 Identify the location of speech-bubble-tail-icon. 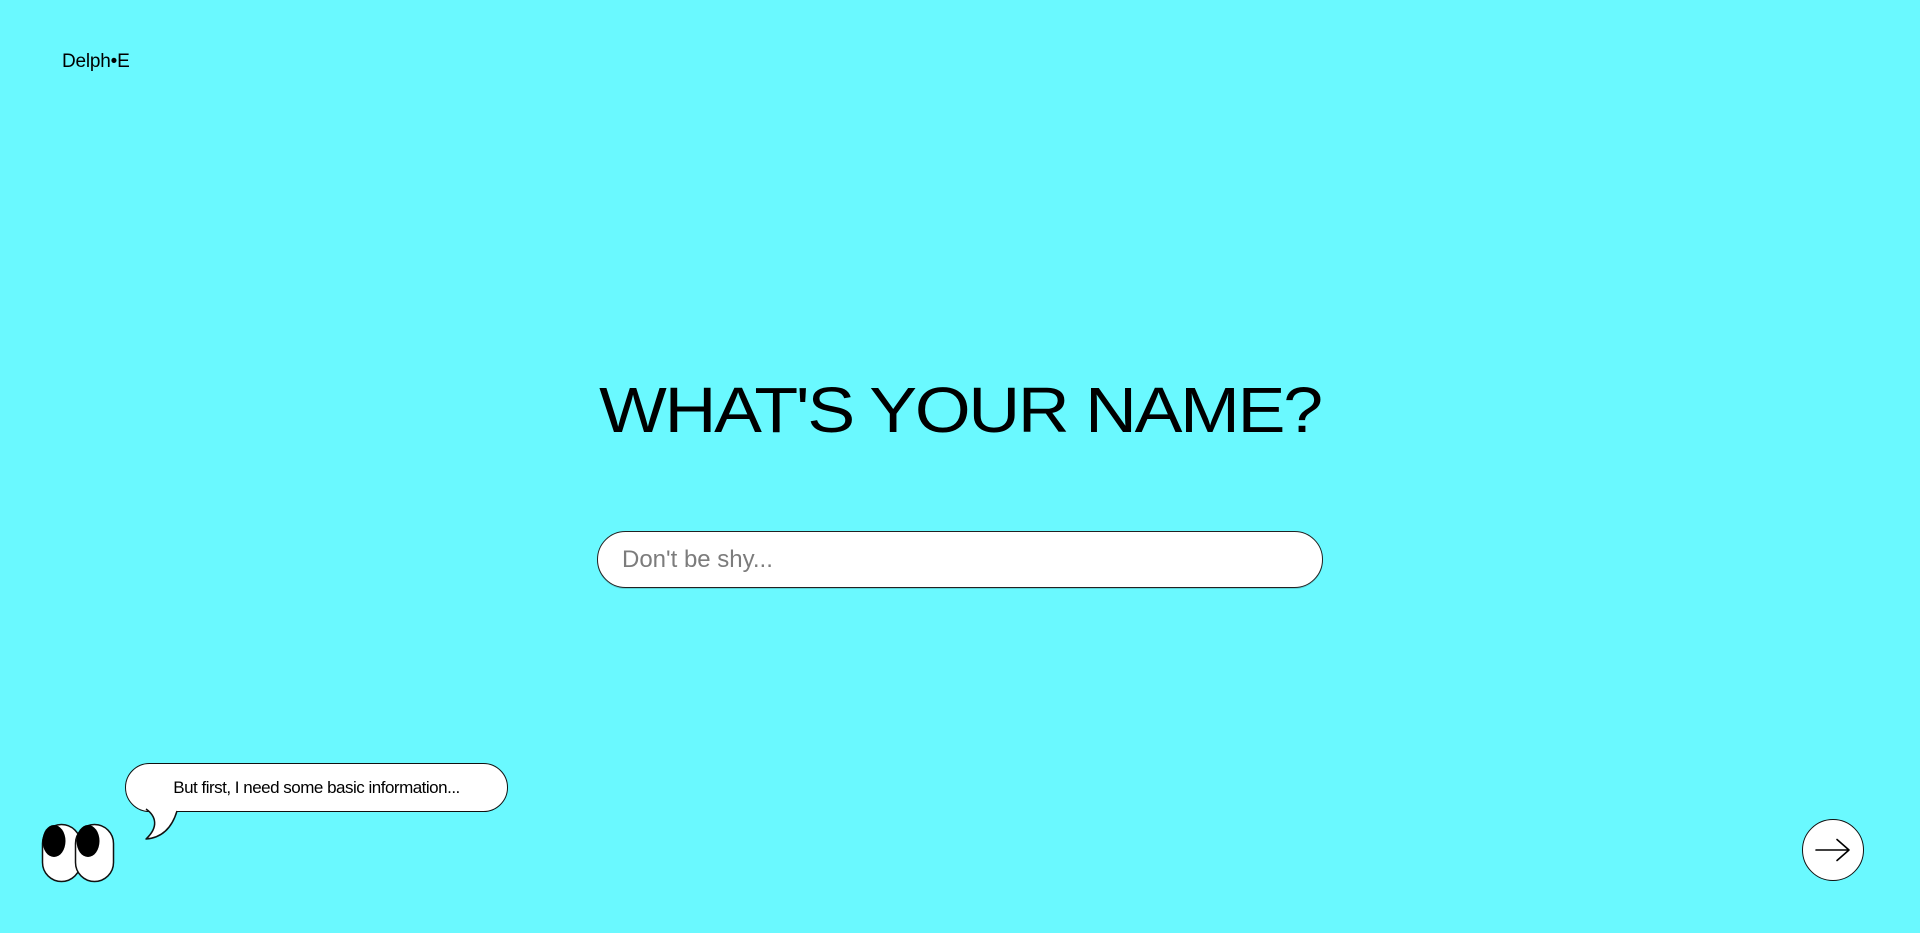
(161, 824).